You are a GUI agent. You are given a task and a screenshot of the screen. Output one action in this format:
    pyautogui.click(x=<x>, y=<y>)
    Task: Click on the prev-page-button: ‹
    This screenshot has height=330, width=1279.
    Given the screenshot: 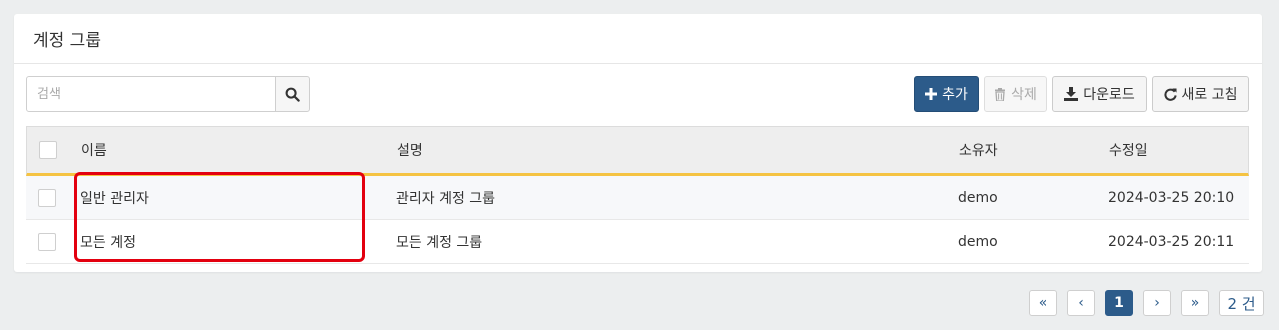 What is the action you would take?
    pyautogui.click(x=1081, y=303)
    